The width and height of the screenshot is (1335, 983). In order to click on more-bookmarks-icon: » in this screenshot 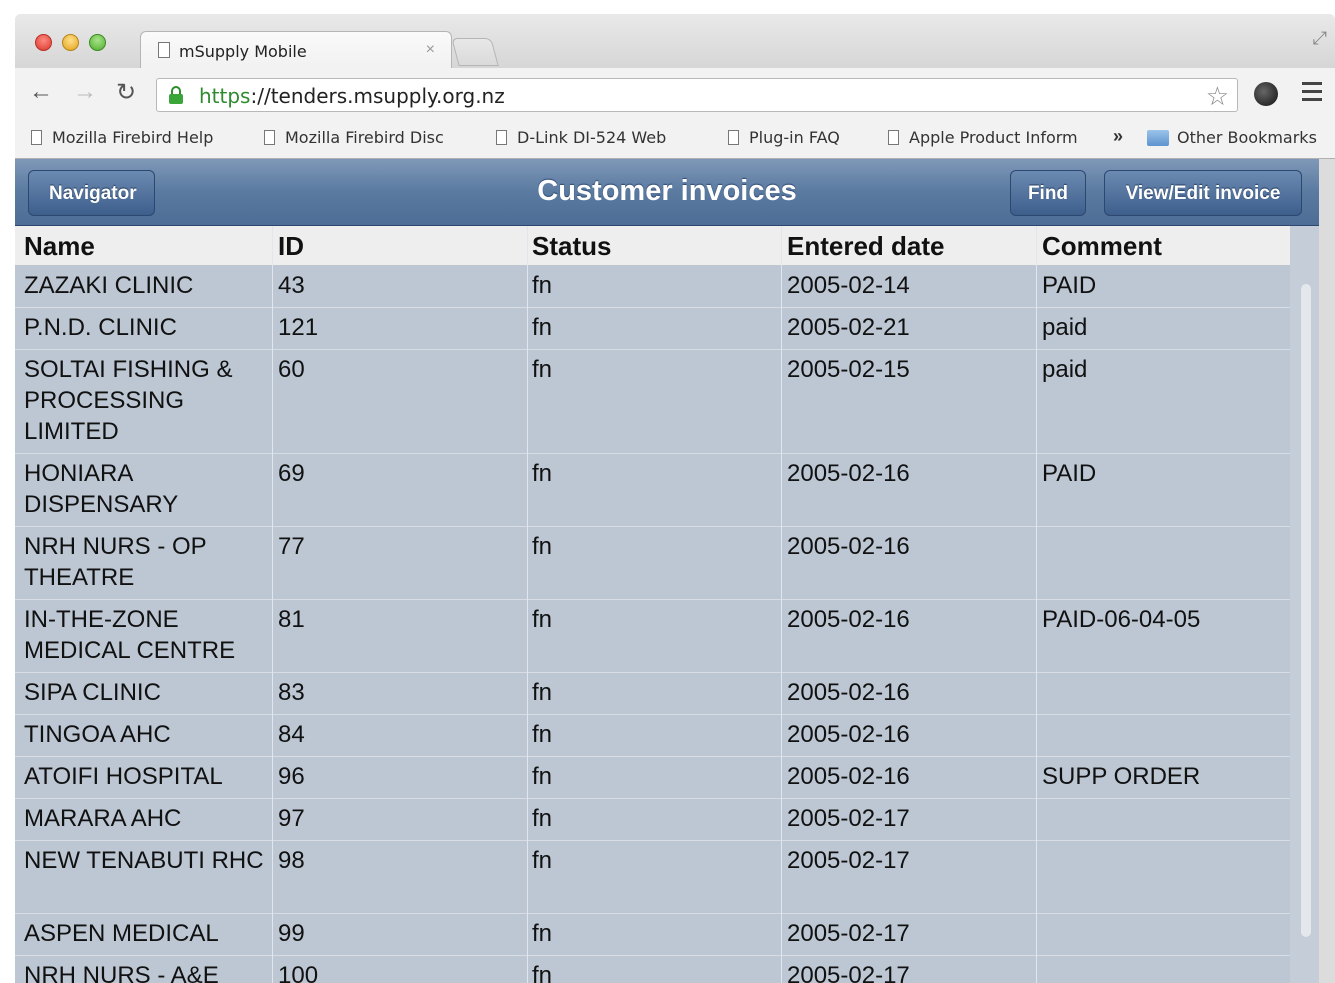, I will do `click(1118, 136)`.